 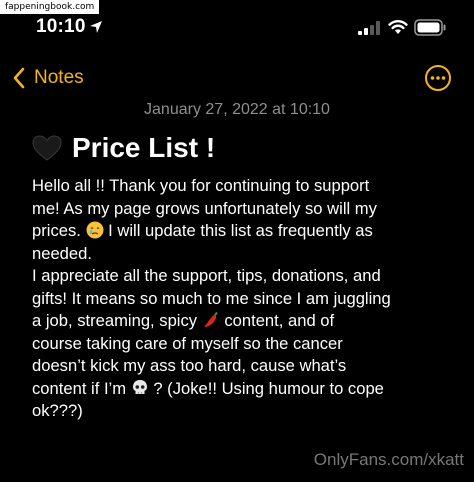 I want to click on note-line-part: prices., so click(x=56, y=230).